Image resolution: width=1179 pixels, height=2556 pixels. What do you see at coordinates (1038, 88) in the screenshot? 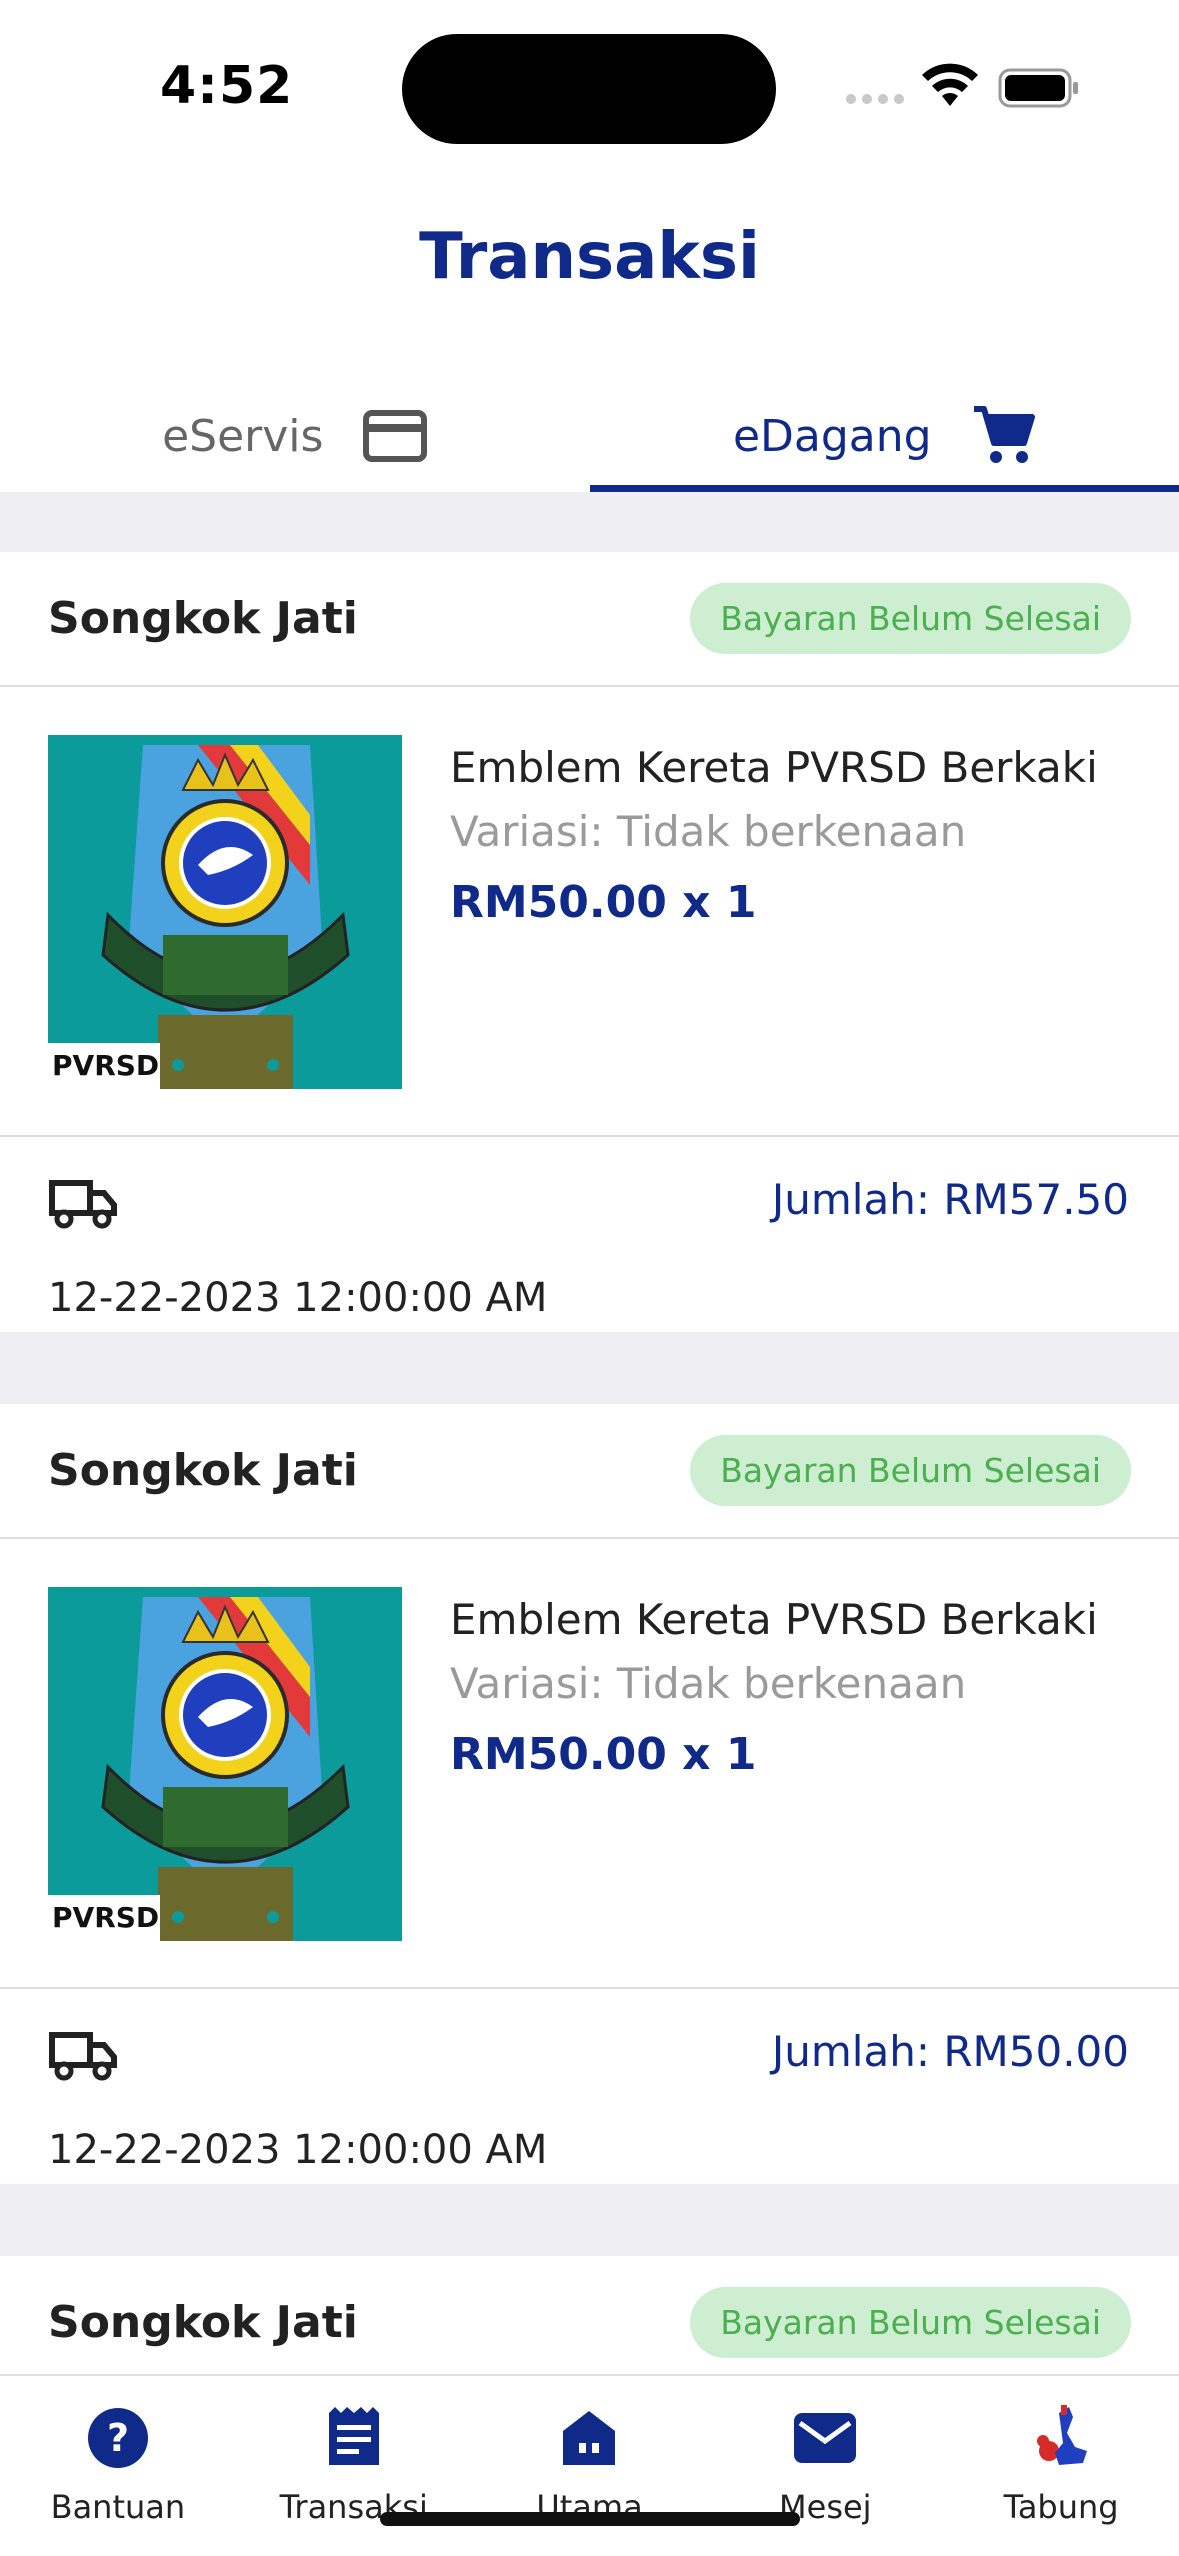
I see `battery-icon` at bounding box center [1038, 88].